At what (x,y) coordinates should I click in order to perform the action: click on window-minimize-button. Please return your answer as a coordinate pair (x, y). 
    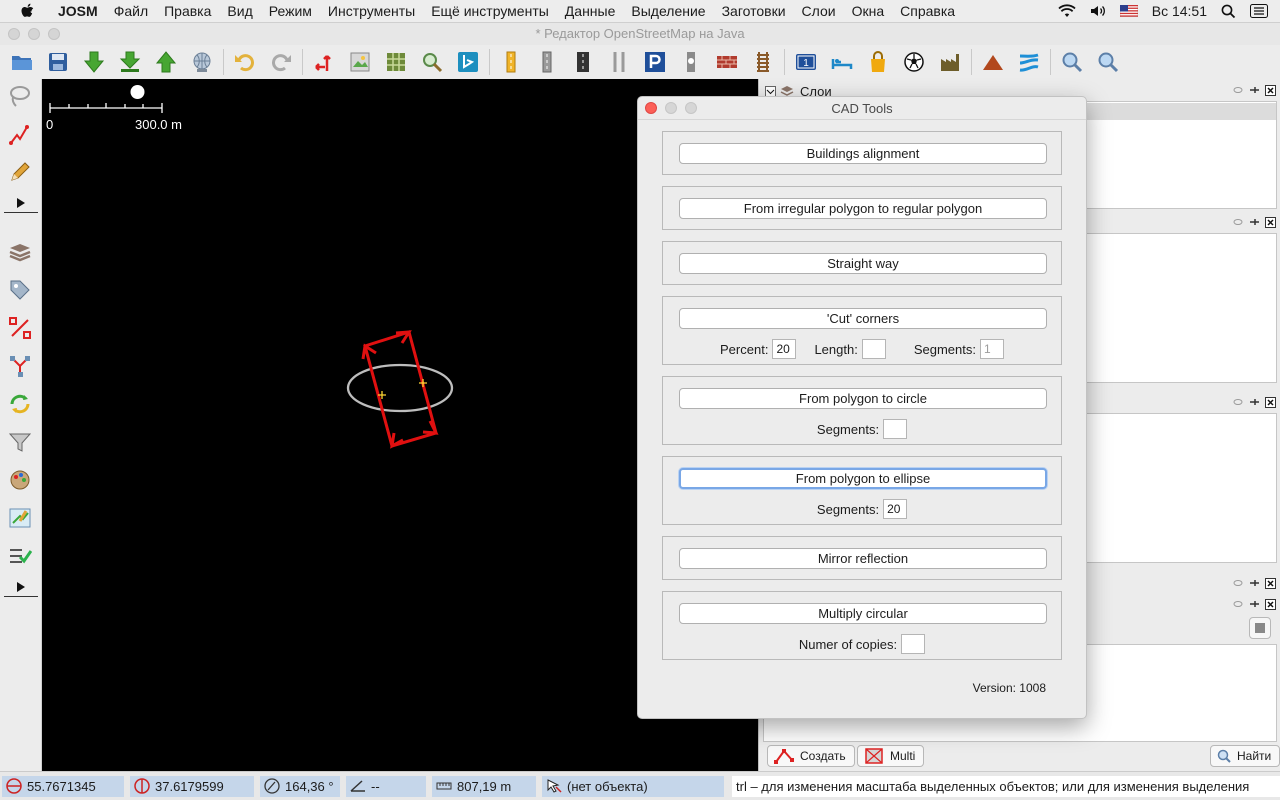
    Looking at the image, I should click on (34, 34).